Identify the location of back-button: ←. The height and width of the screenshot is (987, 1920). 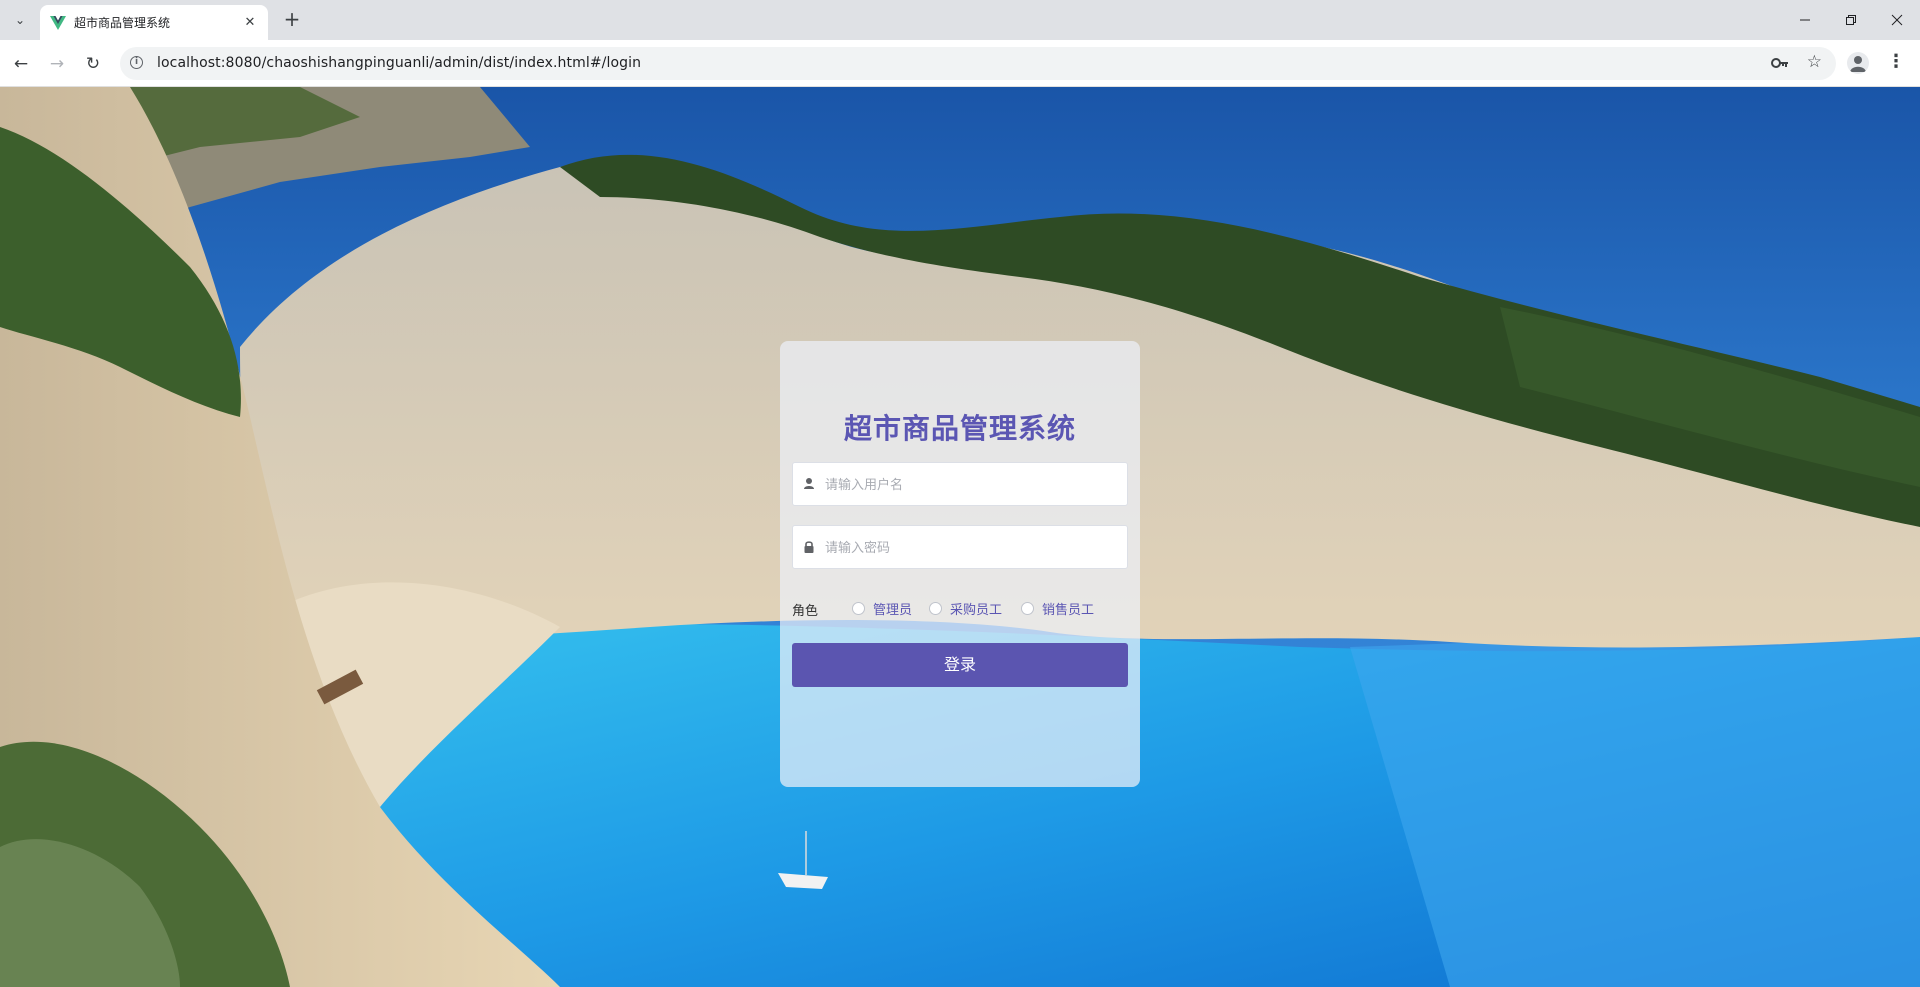
(21, 64).